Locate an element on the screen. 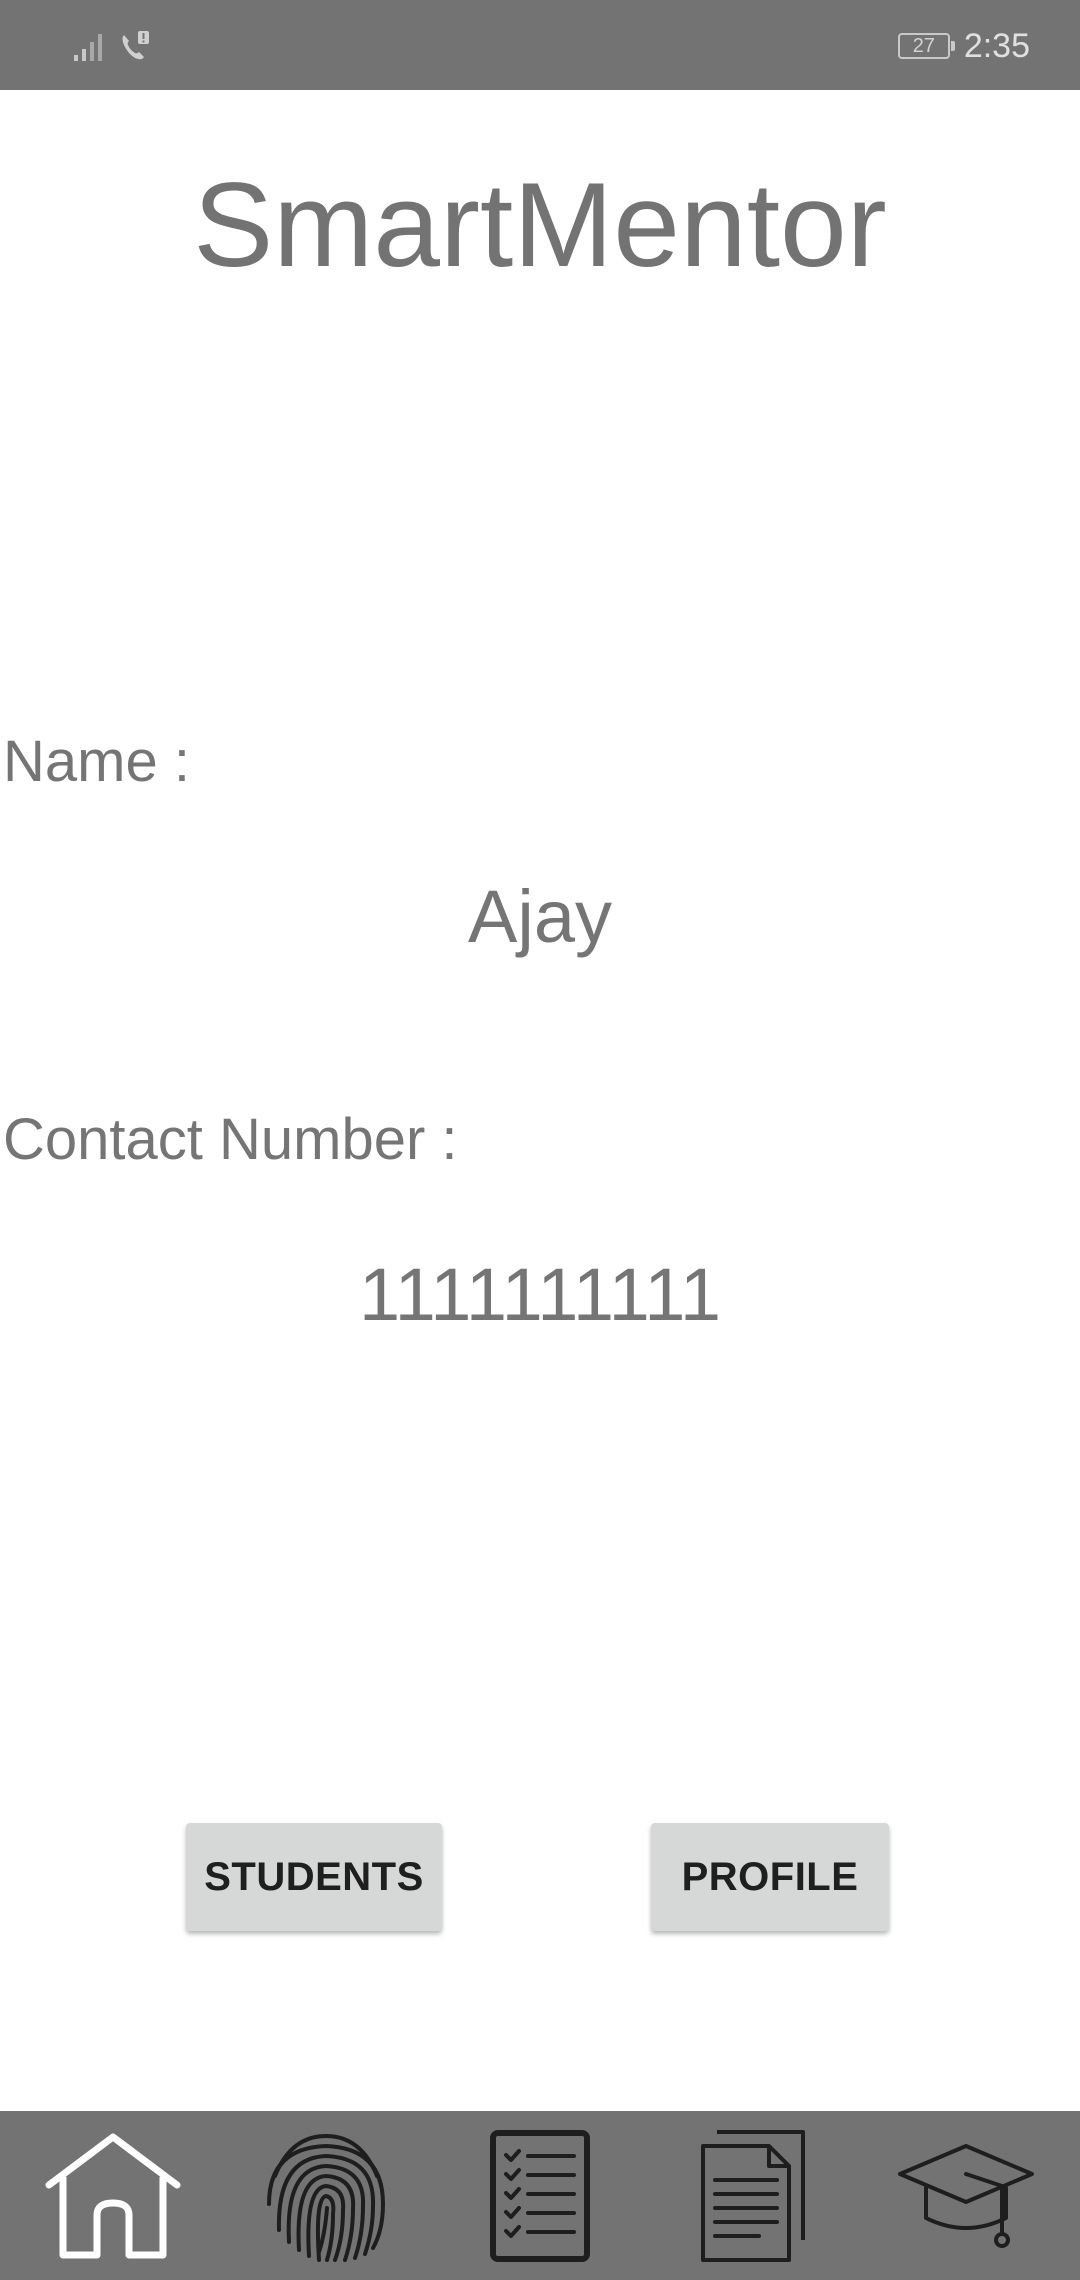 This screenshot has width=1080, height=2280. name-label: Name : is located at coordinates (96, 761).